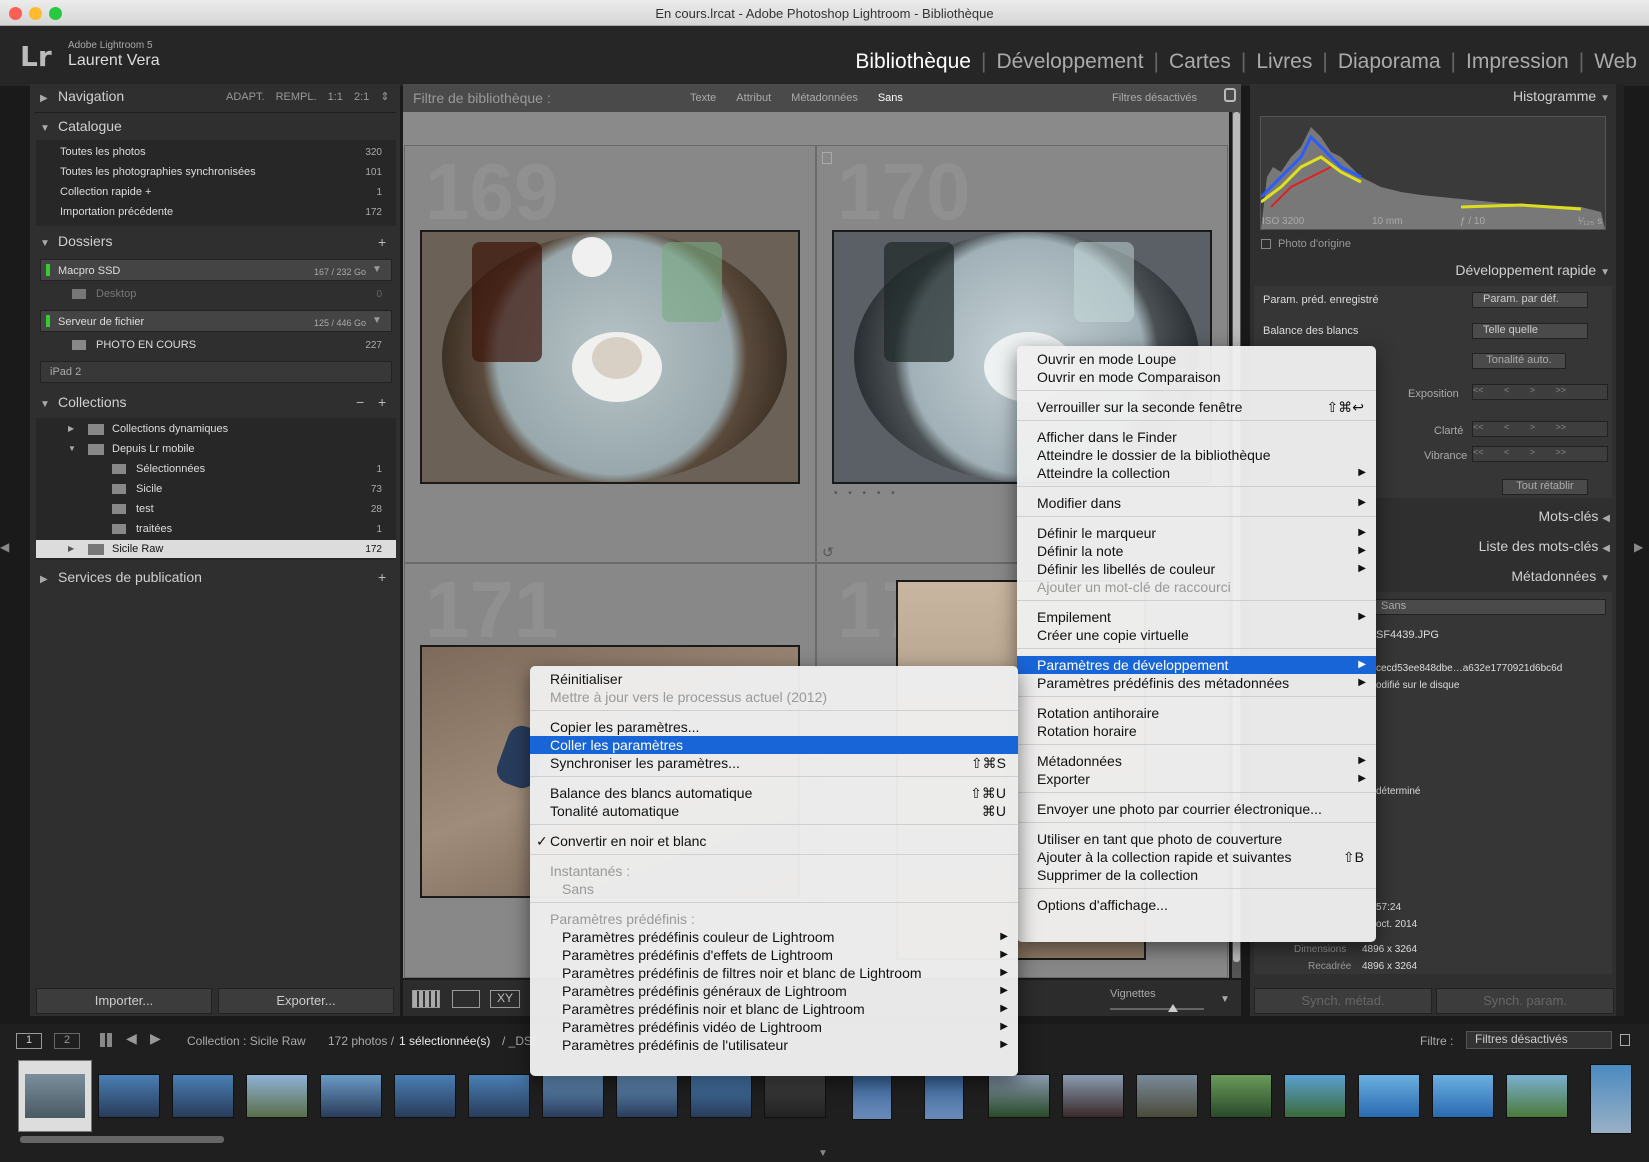 Image resolution: width=1649 pixels, height=1162 pixels. What do you see at coordinates (1266, 244) in the screenshot?
I see `original-photo-checkbox` at bounding box center [1266, 244].